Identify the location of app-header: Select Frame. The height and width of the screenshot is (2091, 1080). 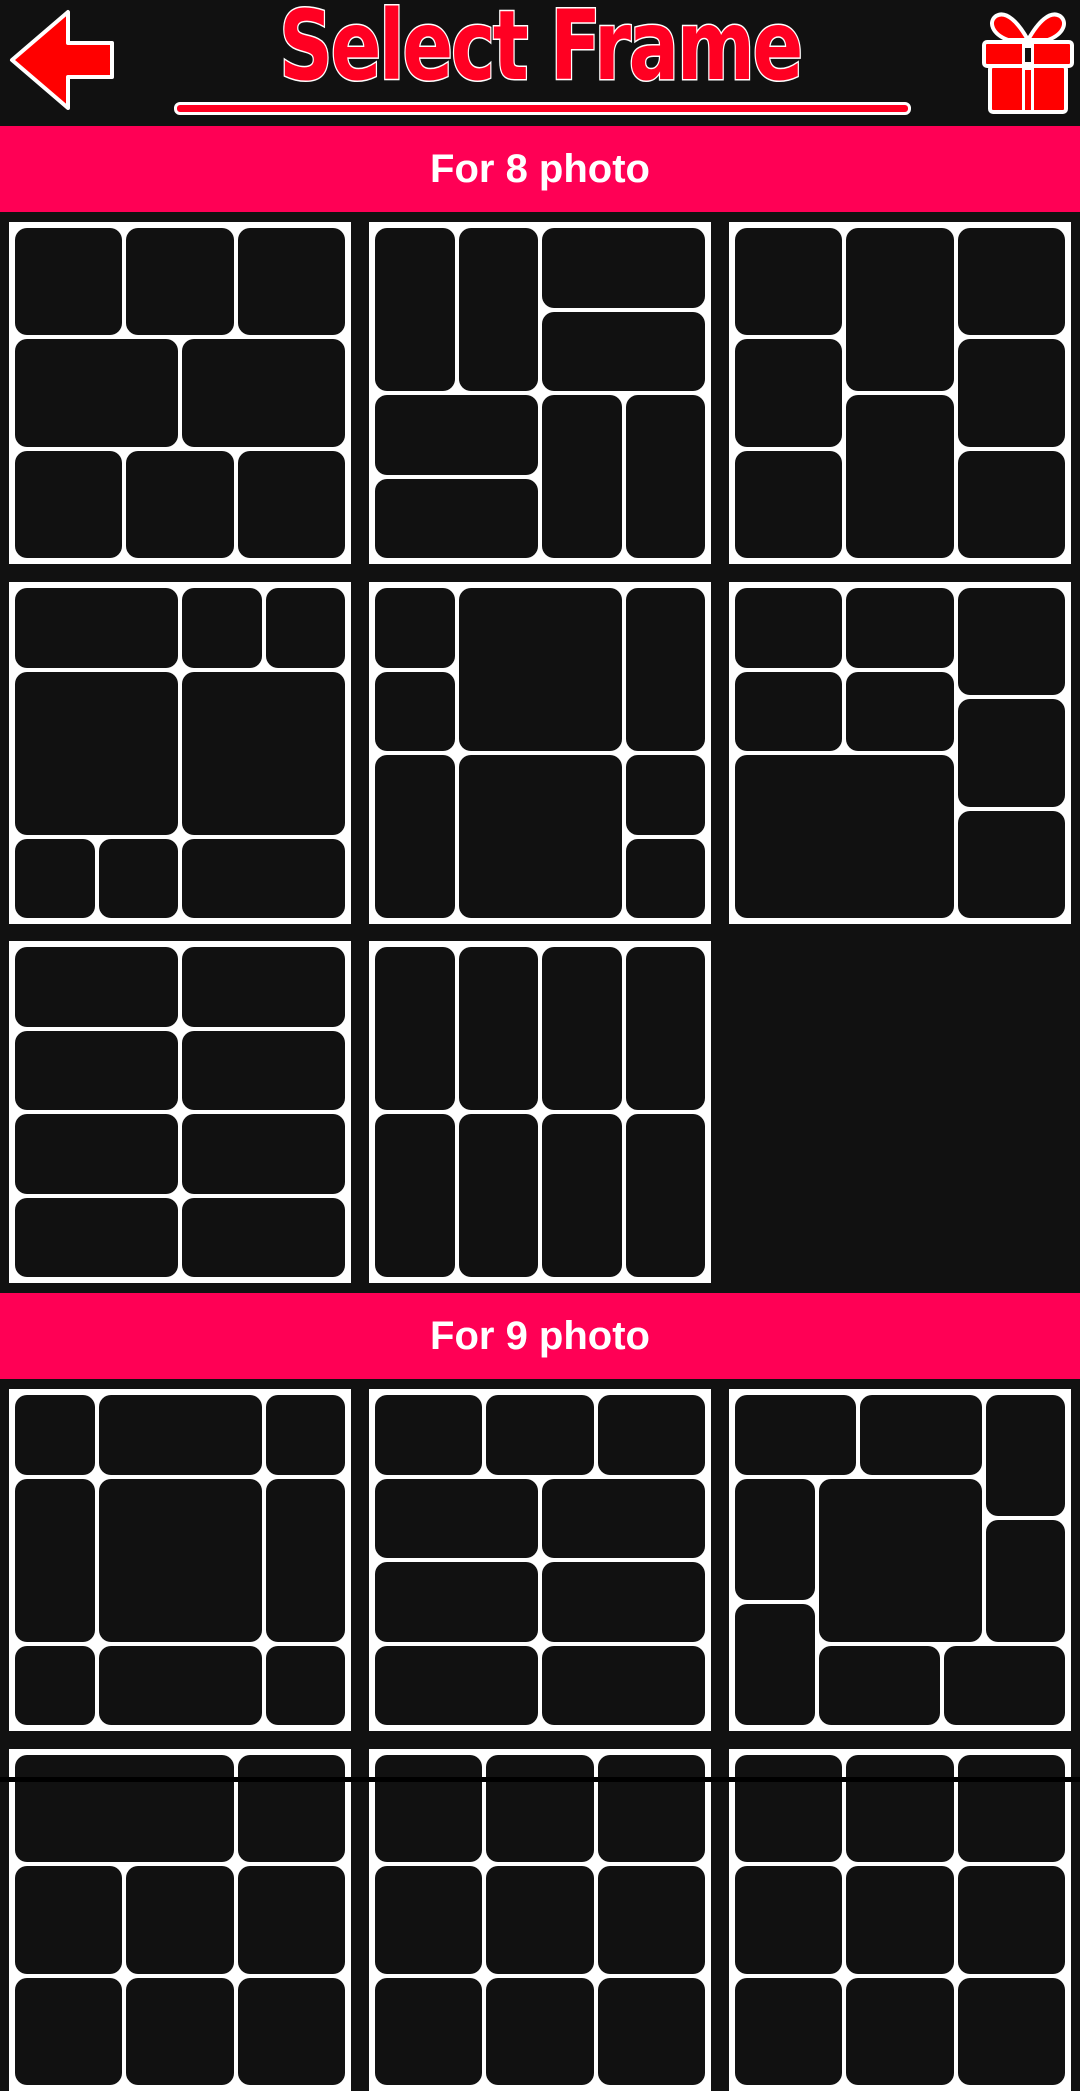
(540, 63).